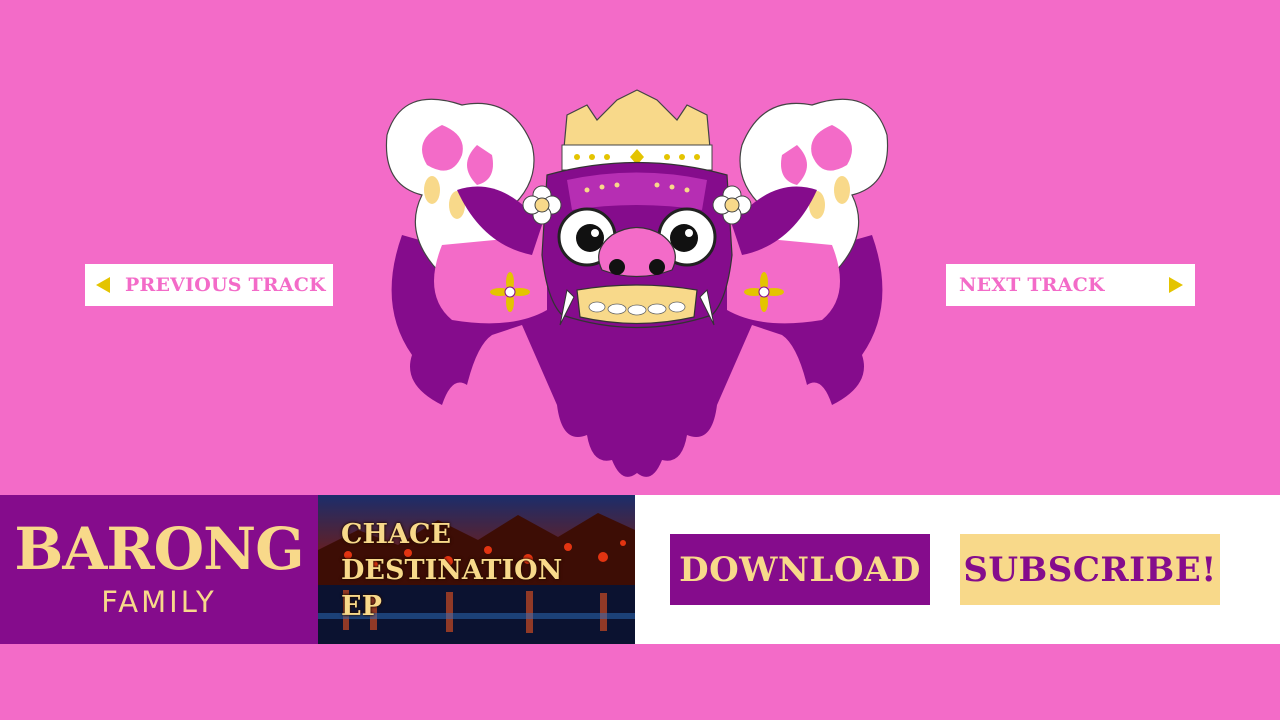  I want to click on triangle-right-icon, so click(1176, 285).